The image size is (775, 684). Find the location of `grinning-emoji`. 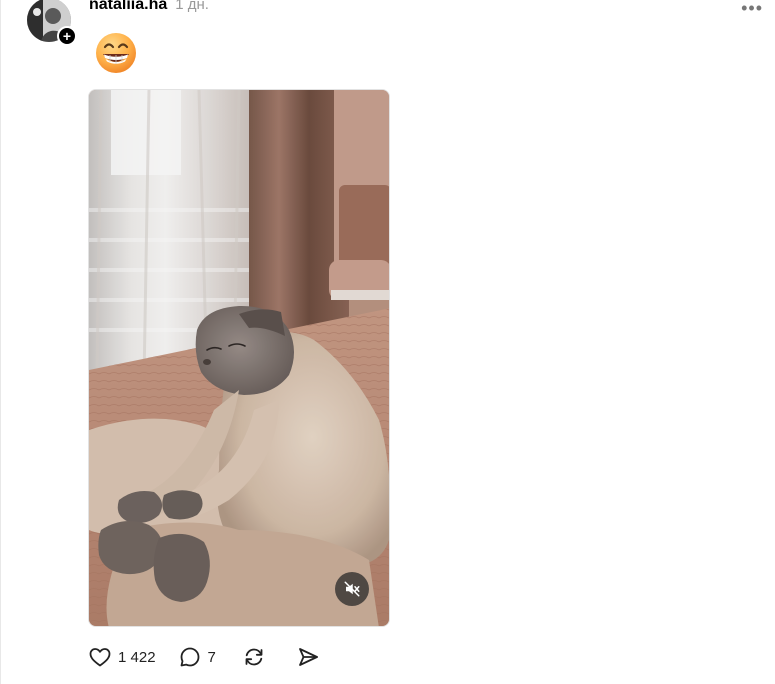

grinning-emoji is located at coordinates (116, 53).